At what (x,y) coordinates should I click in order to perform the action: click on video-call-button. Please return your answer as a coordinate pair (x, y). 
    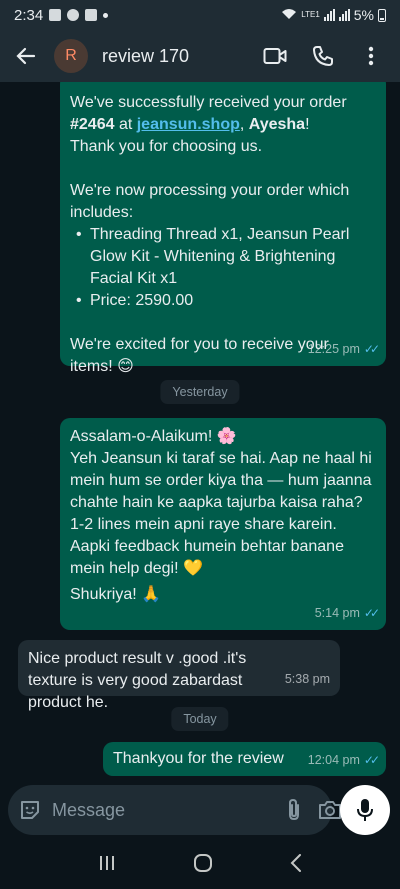
    Looking at the image, I should click on (275, 56).